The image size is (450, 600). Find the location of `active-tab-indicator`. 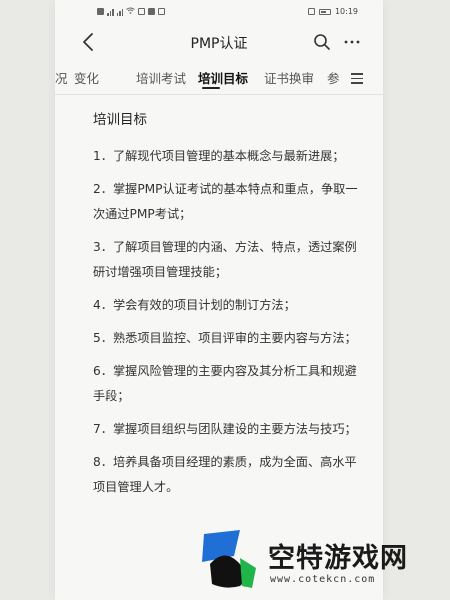

active-tab-indicator is located at coordinates (211, 88).